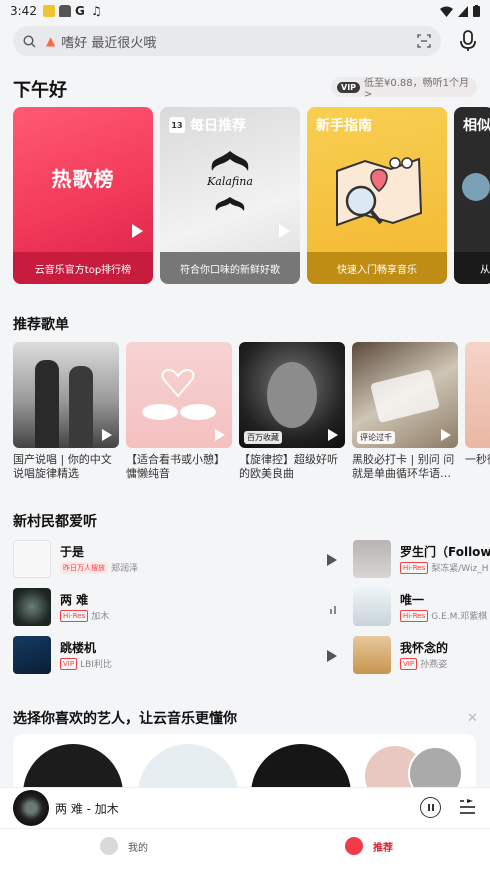 Image resolution: width=490 pixels, height=871 pixels. Describe the element at coordinates (434, 665) in the screenshot. I see `song-artist: 孙燕姿` at that location.